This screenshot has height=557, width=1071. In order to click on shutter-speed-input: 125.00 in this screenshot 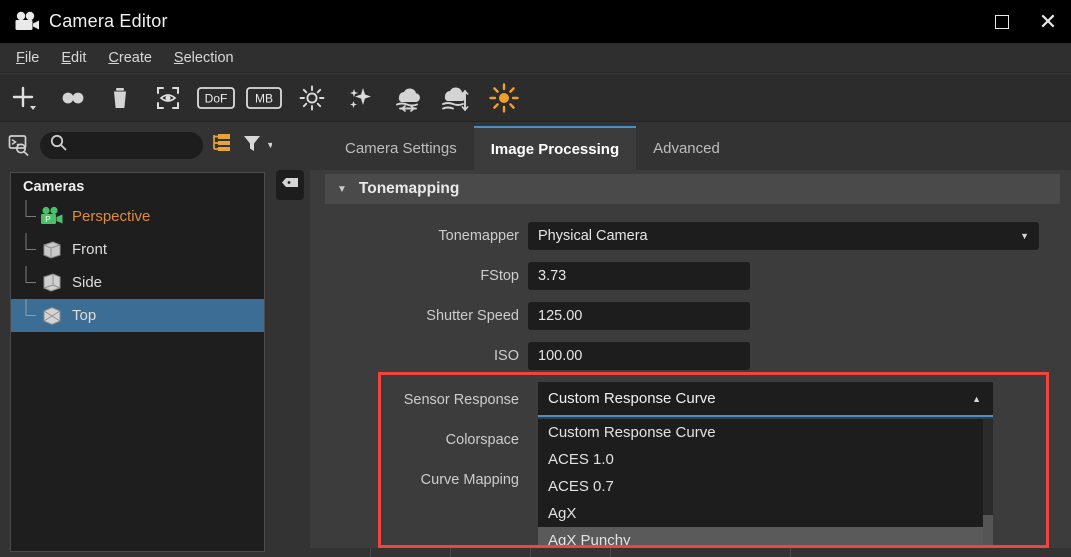, I will do `click(639, 316)`.